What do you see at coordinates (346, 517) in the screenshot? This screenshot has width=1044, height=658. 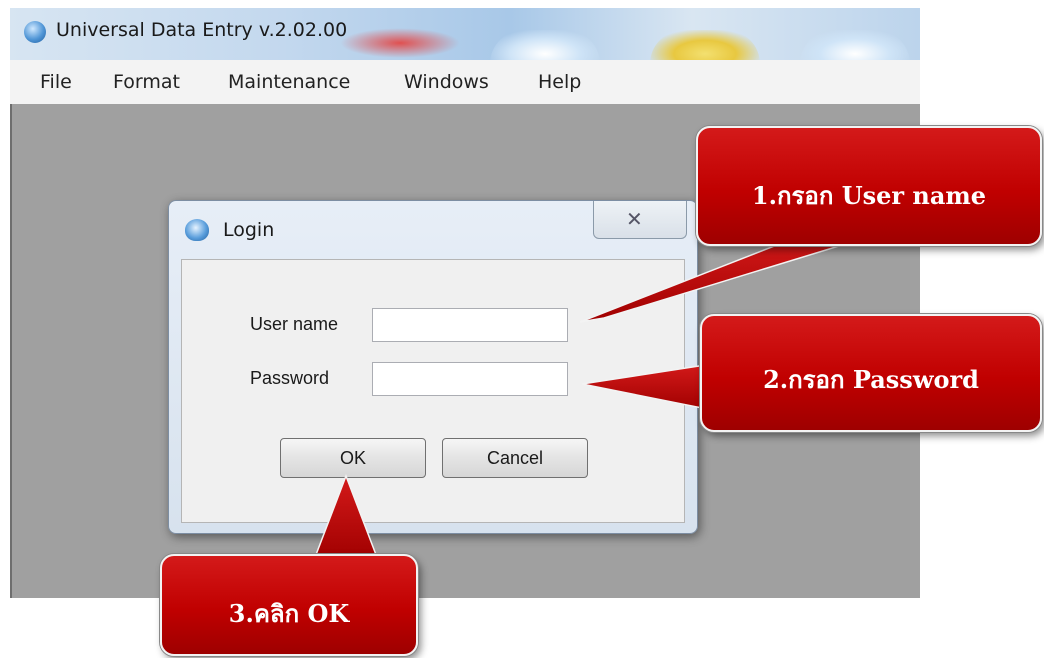 I see `callout-3-pointer` at bounding box center [346, 517].